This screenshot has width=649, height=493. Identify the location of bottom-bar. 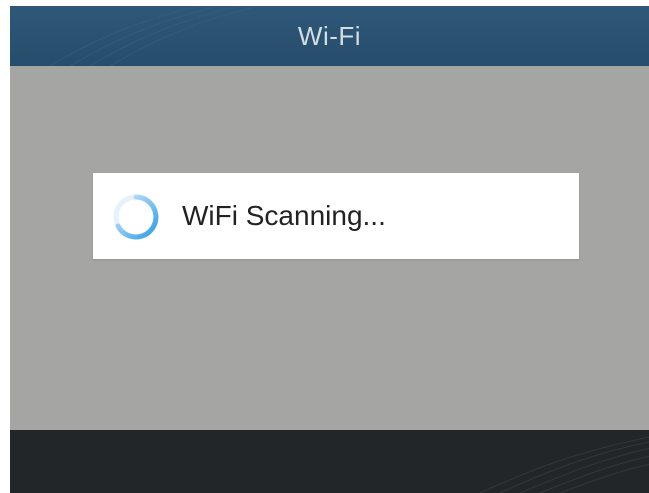
(329, 461).